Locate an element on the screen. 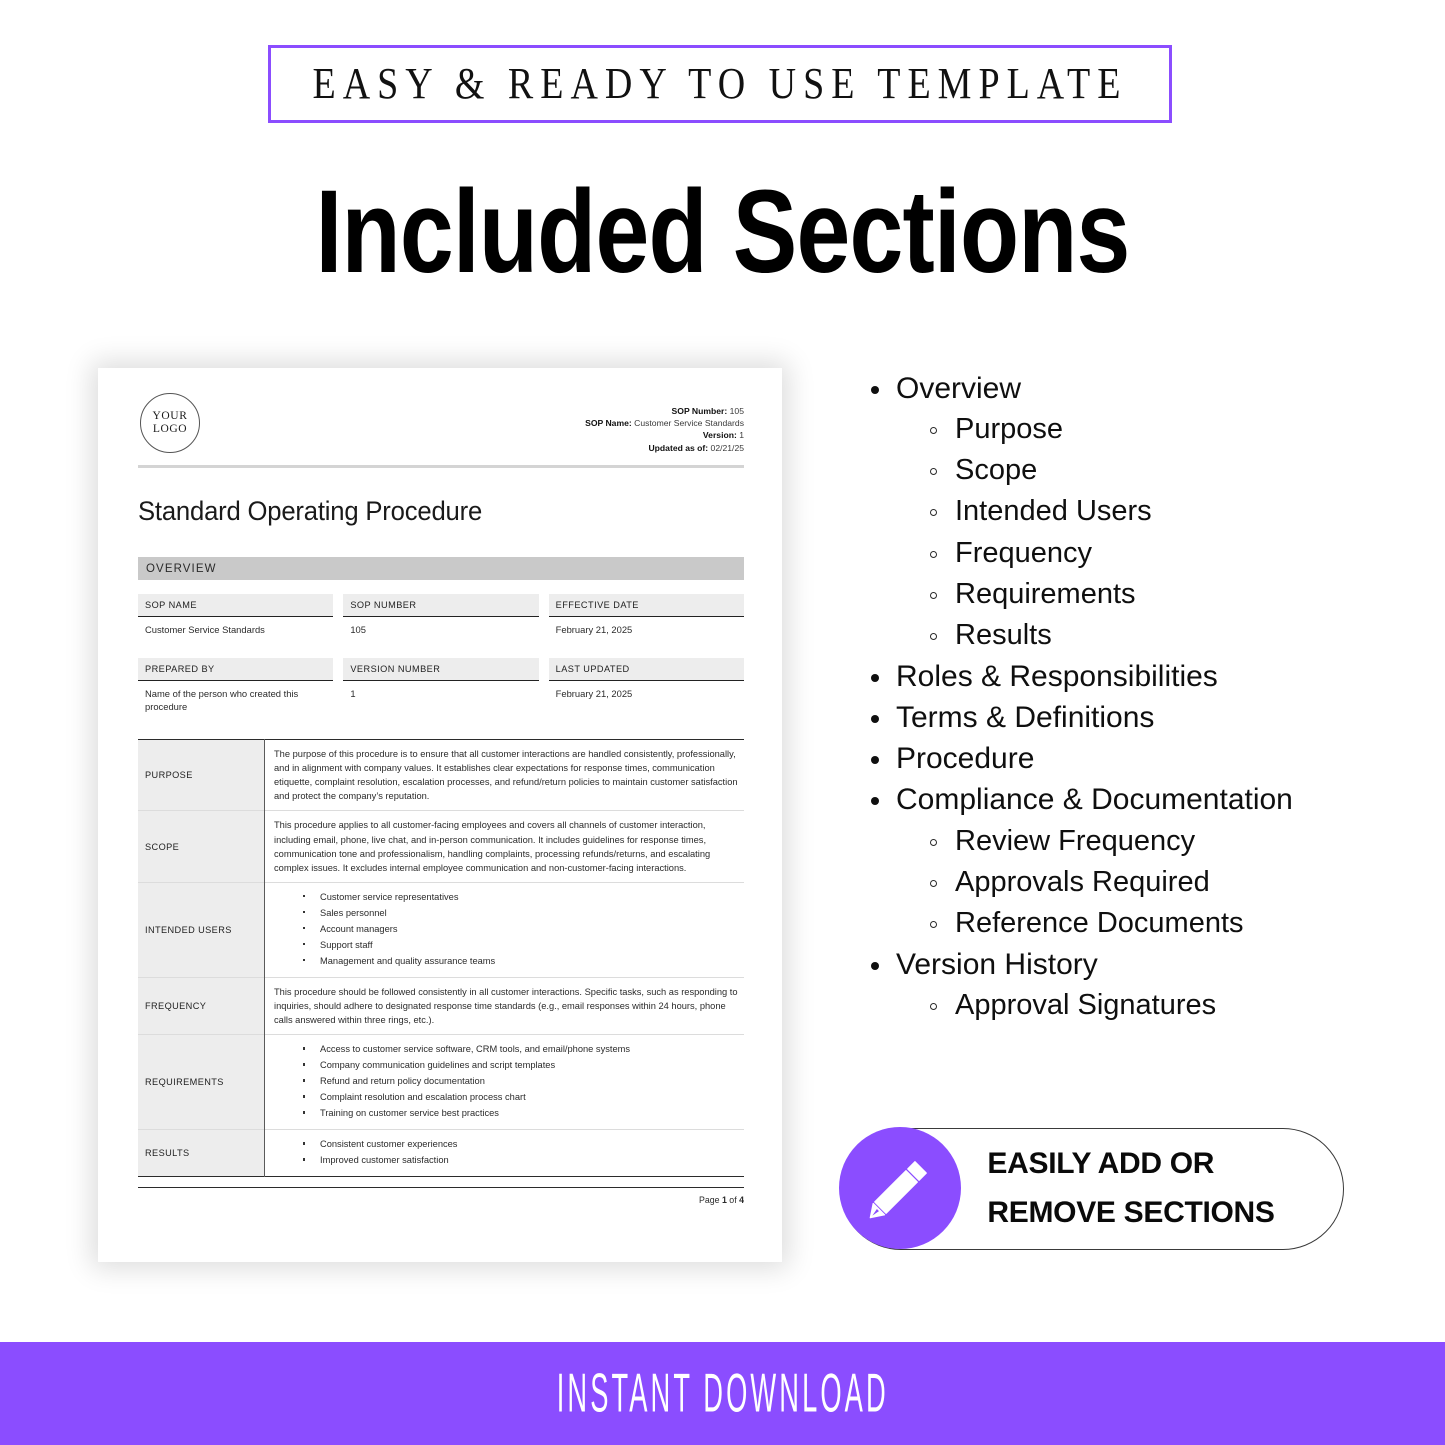 Image resolution: width=1445 pixels, height=1445 pixels. badge-text-line-1: EASILY ADD OR is located at coordinates (1101, 1164).